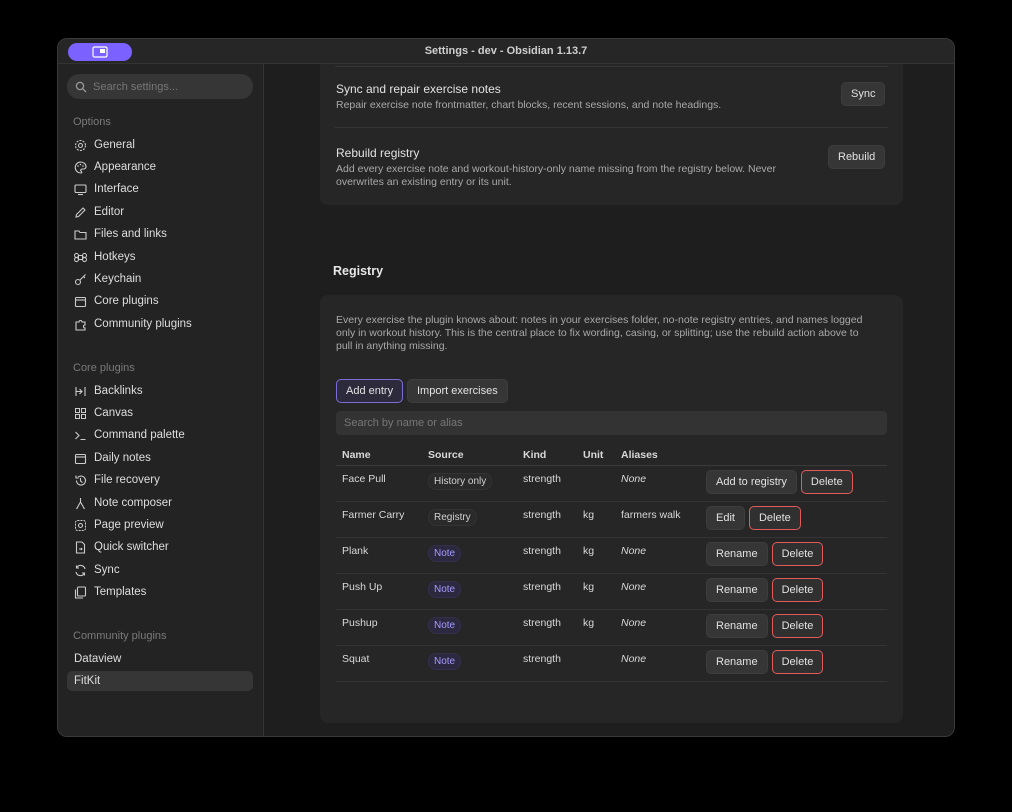  Describe the element at coordinates (80, 570) in the screenshot. I see `sync-icon` at that location.